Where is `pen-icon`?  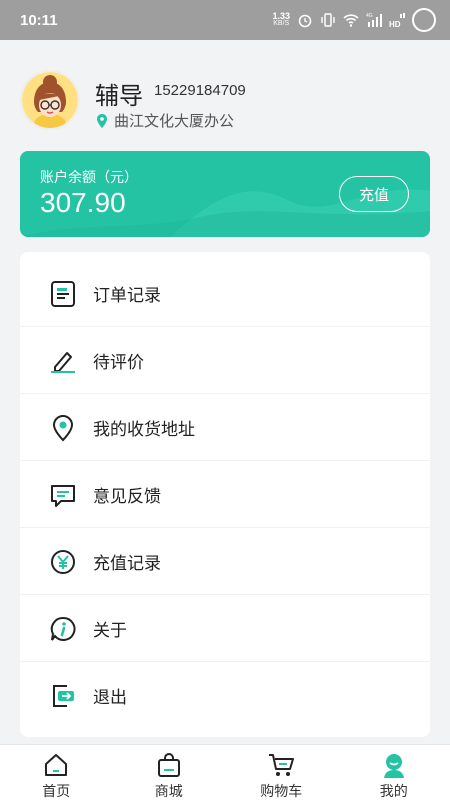
pen-icon is located at coordinates (63, 362).